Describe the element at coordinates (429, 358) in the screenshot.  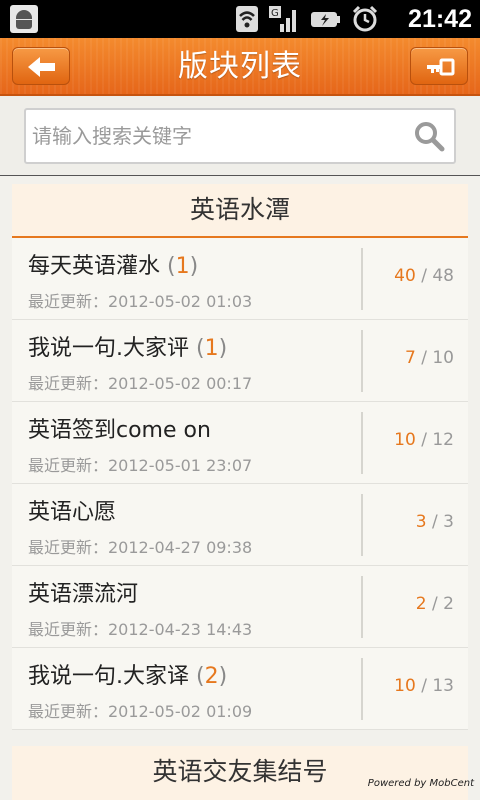
I see `post-stats: 7 / 10` at that location.